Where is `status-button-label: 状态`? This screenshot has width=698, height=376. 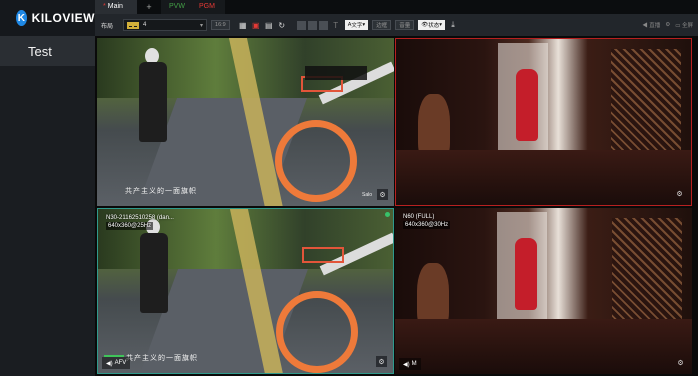 status-button-label: 状态 is located at coordinates (434, 26).